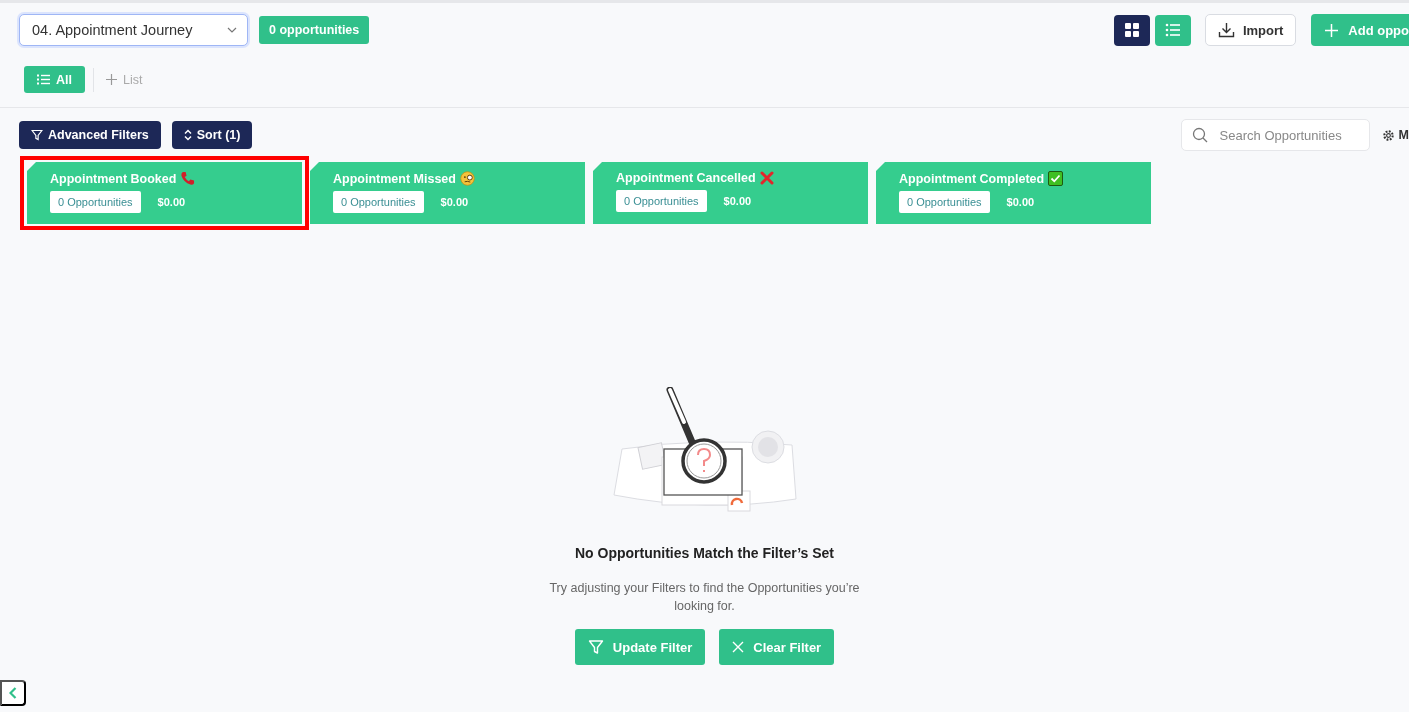 The width and height of the screenshot is (1409, 712). Describe the element at coordinates (467, 178) in the screenshot. I see `monocle-face-icon` at that location.